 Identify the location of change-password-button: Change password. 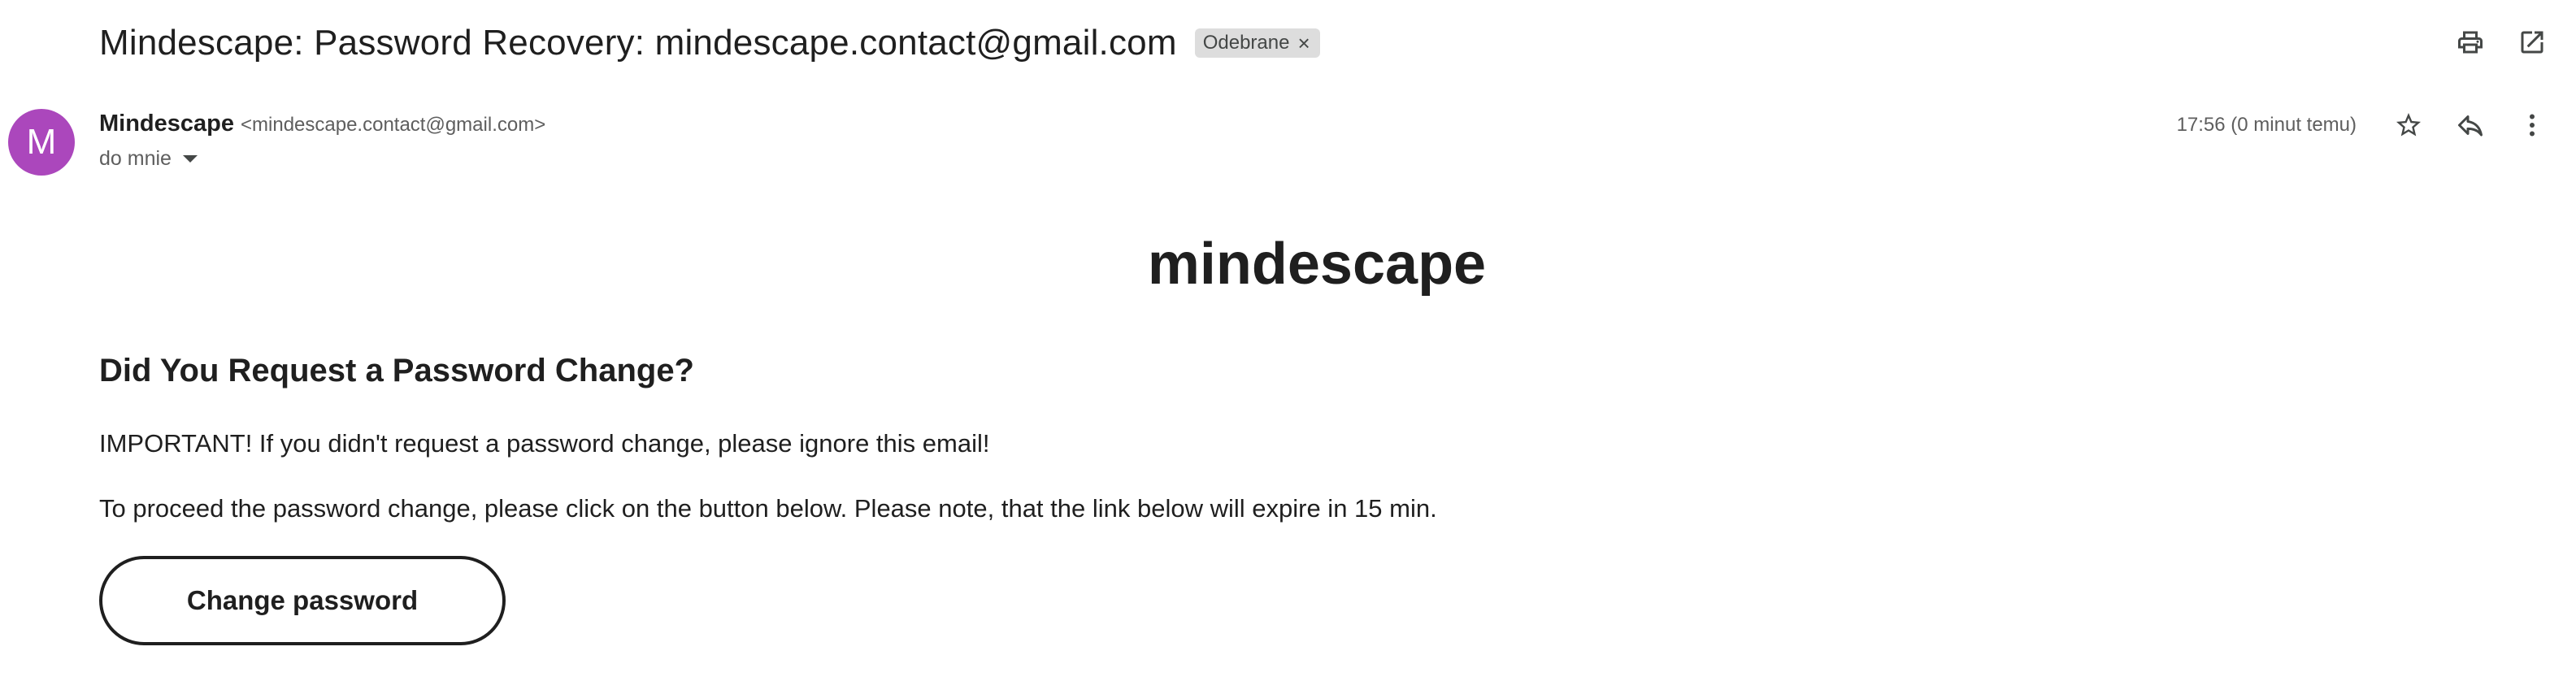
(302, 600).